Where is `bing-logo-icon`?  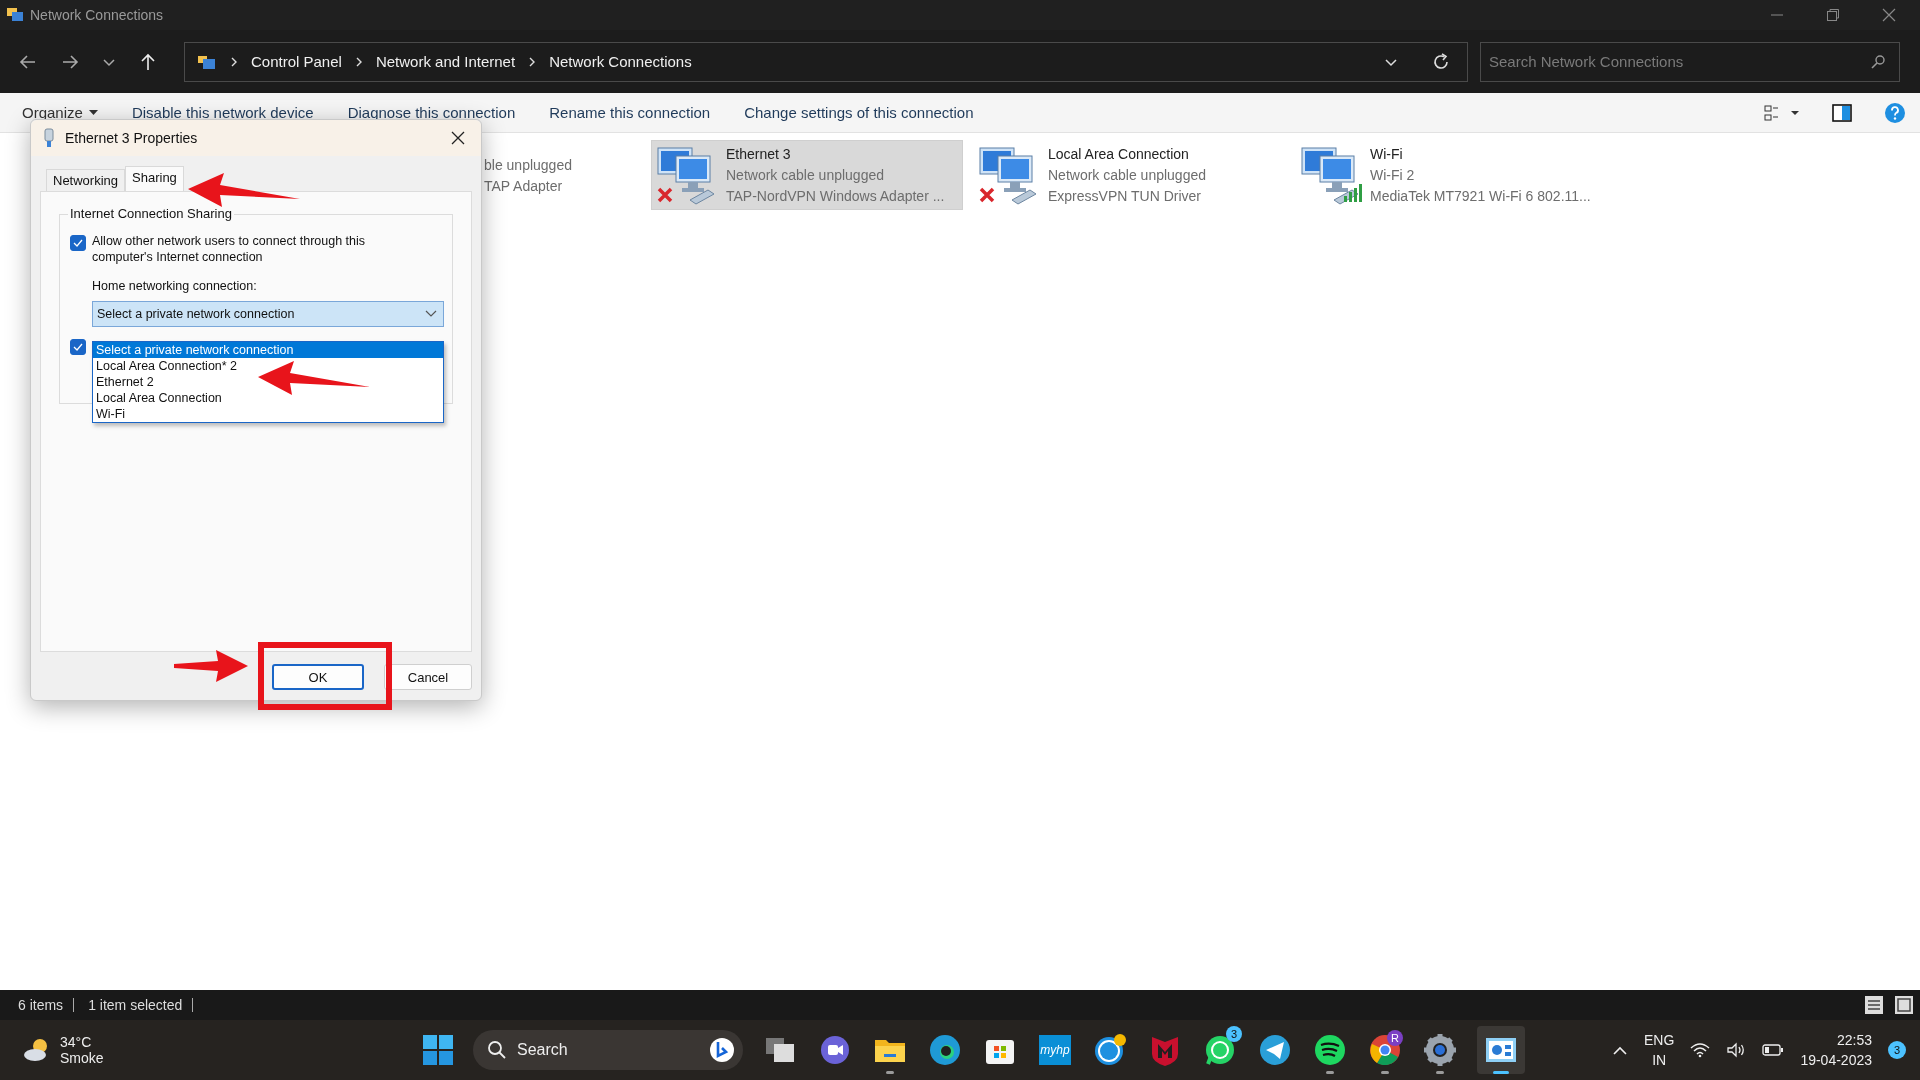
bing-logo-icon is located at coordinates (722, 1050).